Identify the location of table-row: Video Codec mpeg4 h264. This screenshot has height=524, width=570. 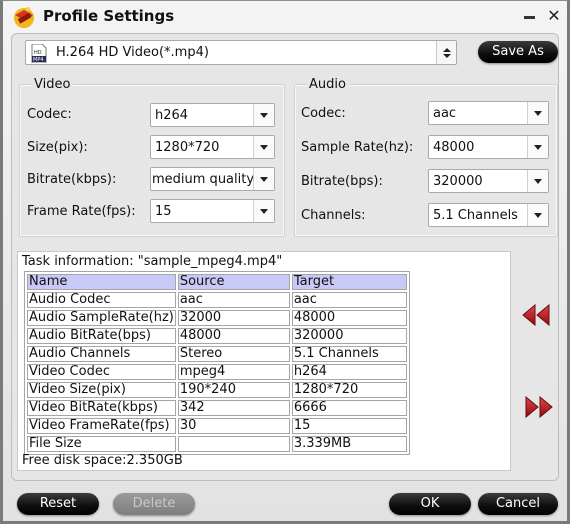
(217, 372).